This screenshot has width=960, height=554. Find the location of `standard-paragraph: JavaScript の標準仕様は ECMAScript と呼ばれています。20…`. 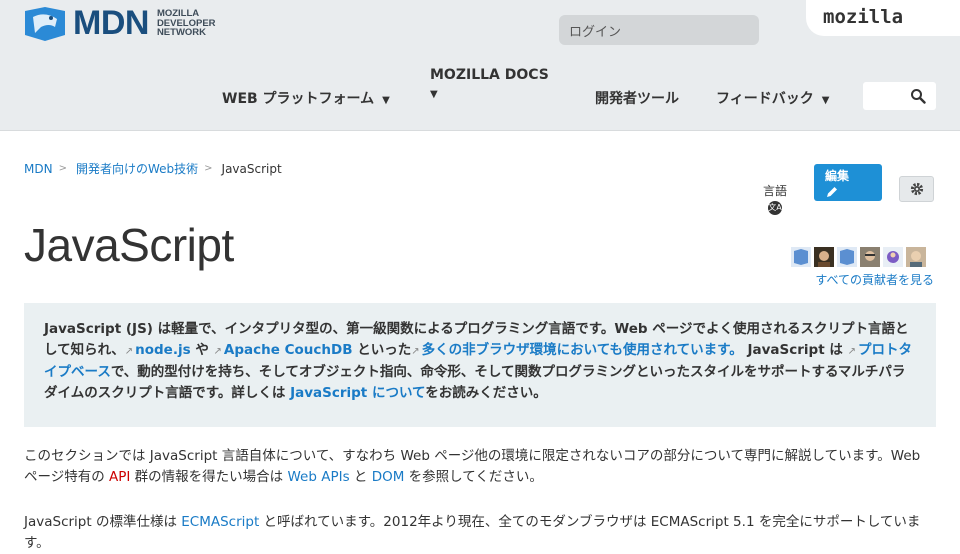

standard-paragraph: JavaScript の標準仕様は ECMAScript と呼ばれています。20… is located at coordinates (480, 533).